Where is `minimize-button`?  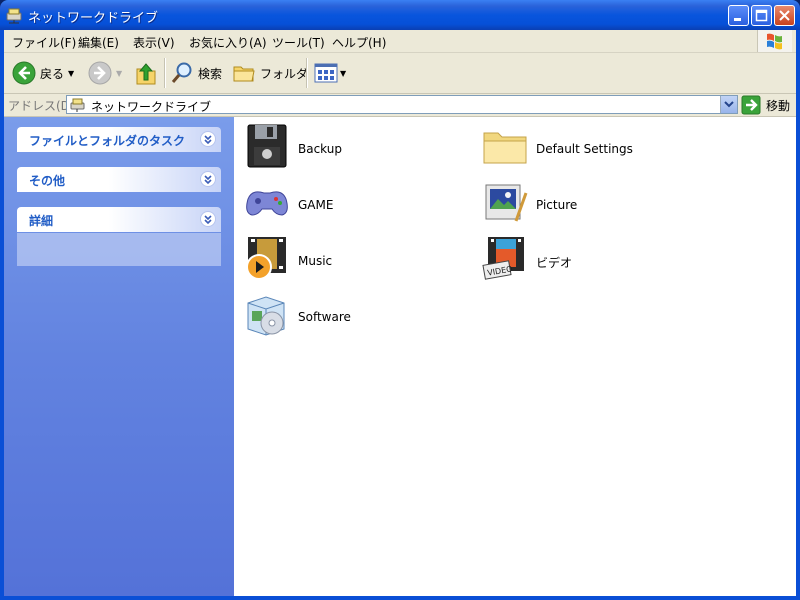 minimize-button is located at coordinates (738, 15).